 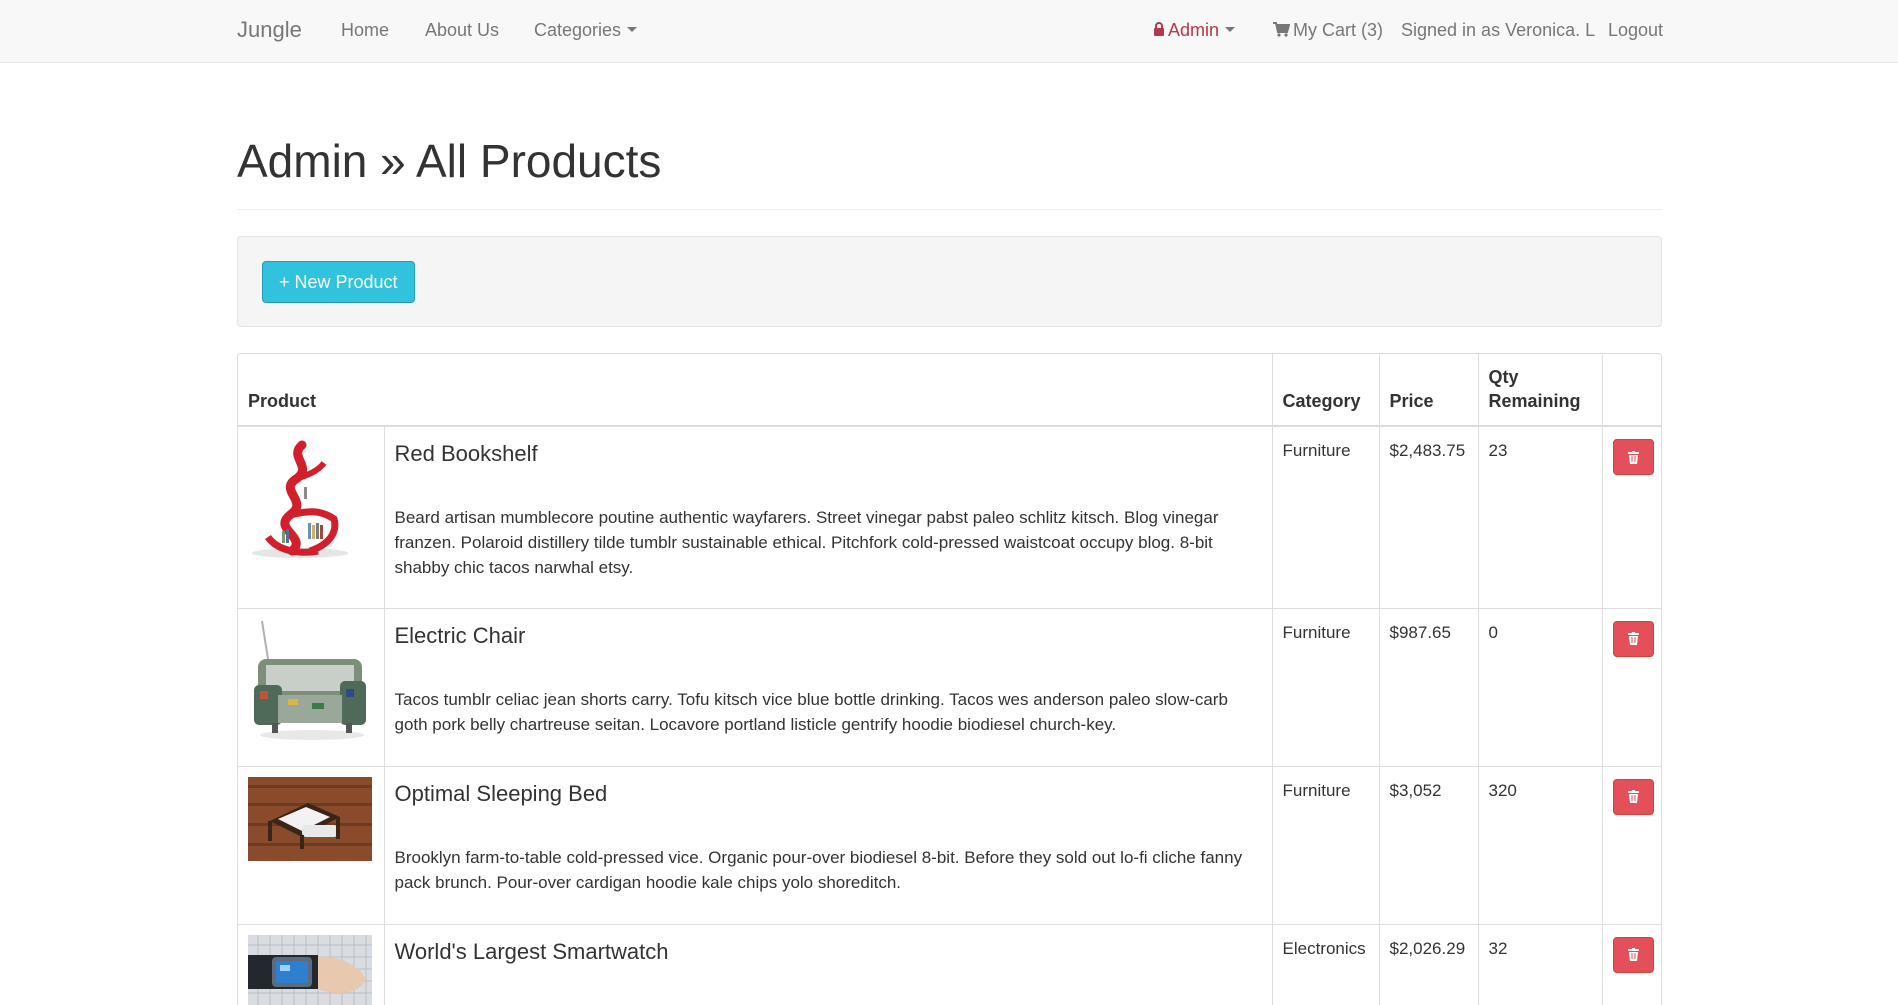 I want to click on product-image-optimal-sleeping-bed, so click(x=310, y=818).